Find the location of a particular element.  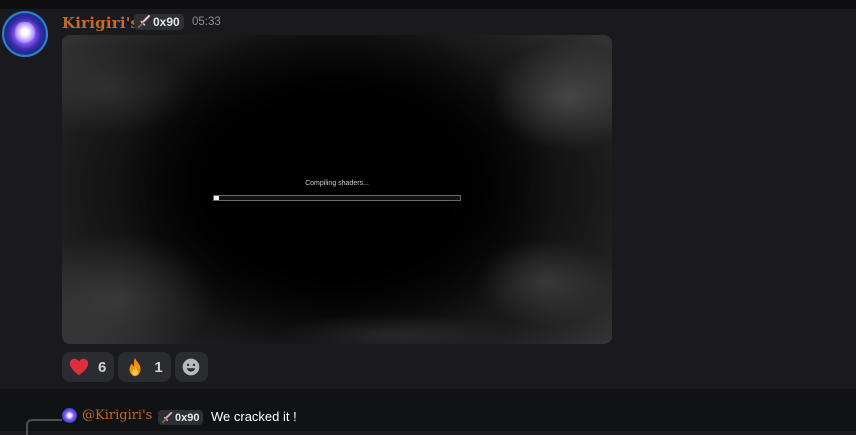

reply-preview: @Kirigiri's 0x90 We cracked it ! is located at coordinates (428, 412).